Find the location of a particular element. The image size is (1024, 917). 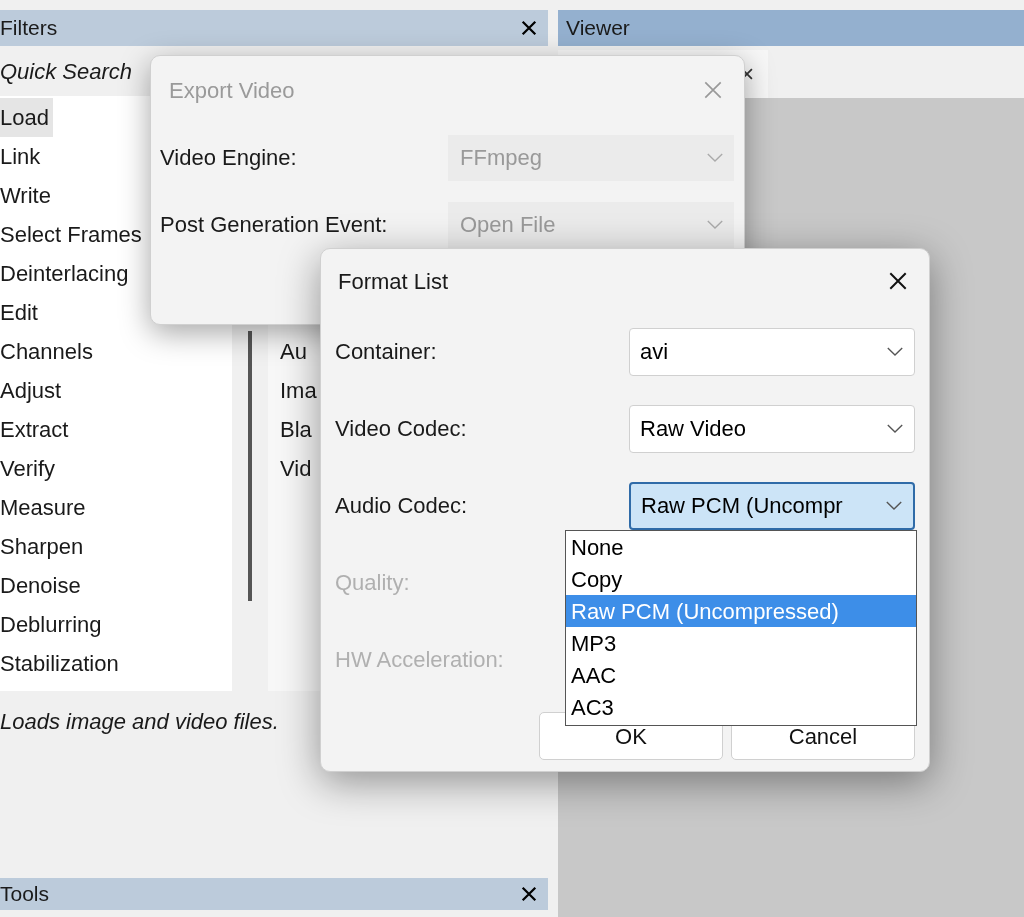

filter-item: Select Frames is located at coordinates (73, 234).